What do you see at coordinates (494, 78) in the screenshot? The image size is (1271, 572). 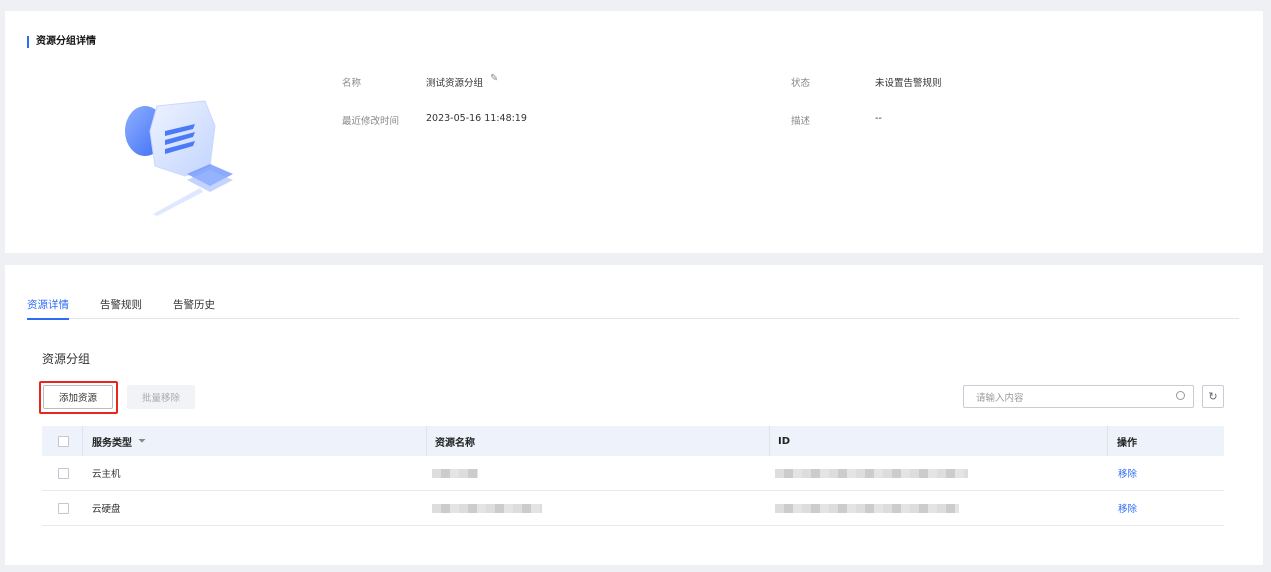 I see `edit-icon: ✎` at bounding box center [494, 78].